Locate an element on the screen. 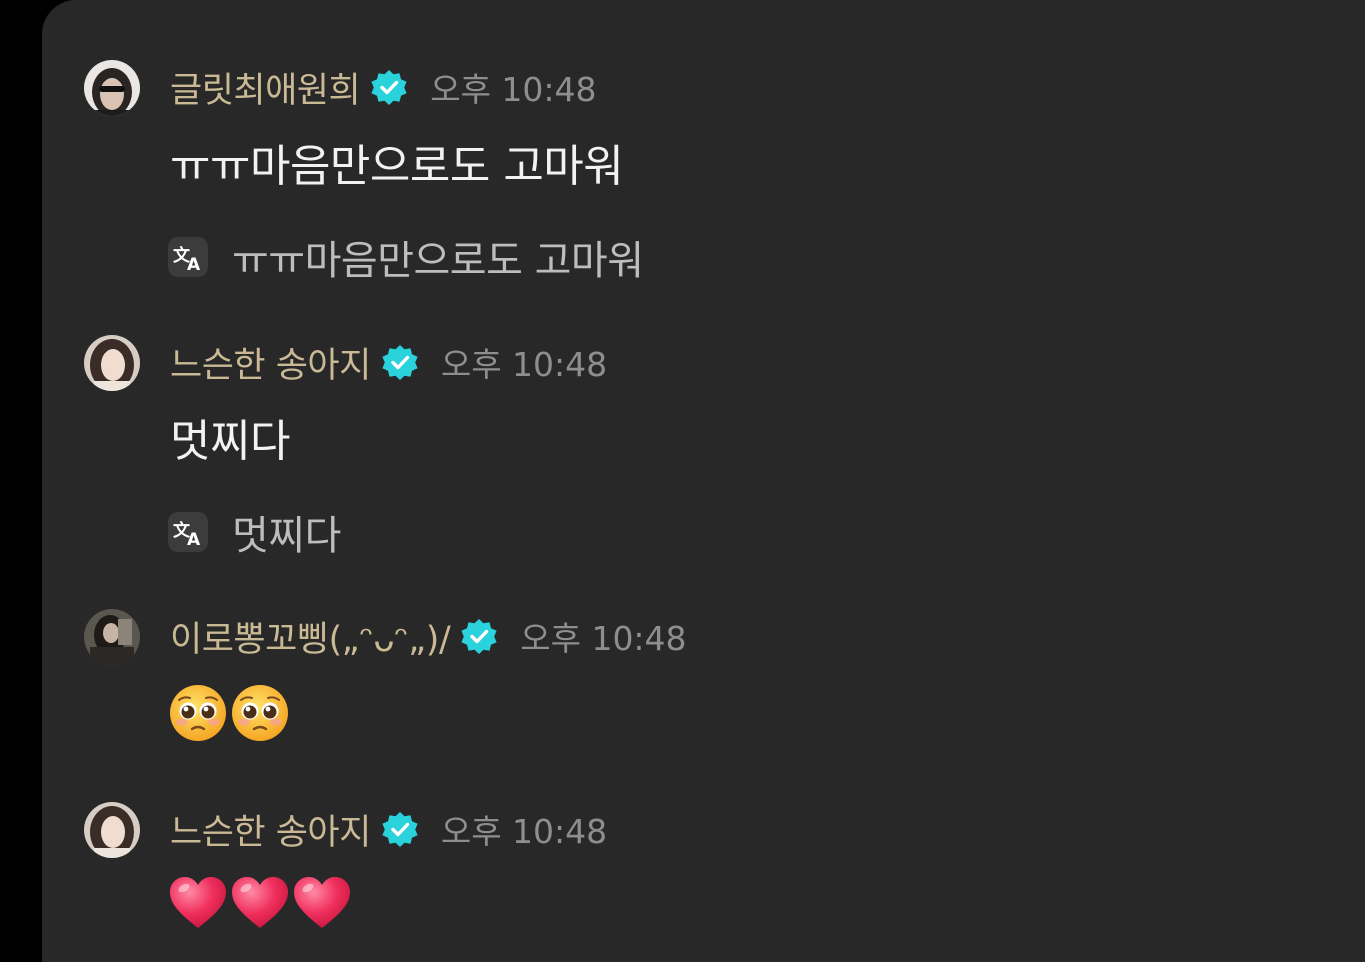 This screenshot has height=962, width=1365. username: 글릿최애원희 is located at coordinates (265, 87).